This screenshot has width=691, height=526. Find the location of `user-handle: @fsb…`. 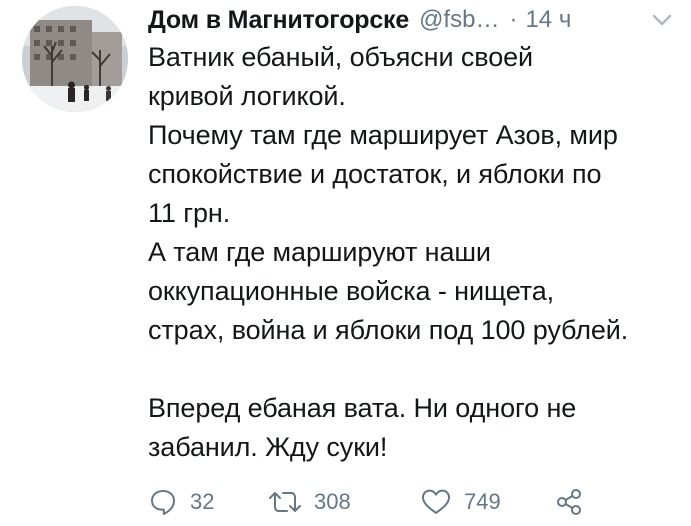

user-handle: @fsb… is located at coordinates (459, 20).